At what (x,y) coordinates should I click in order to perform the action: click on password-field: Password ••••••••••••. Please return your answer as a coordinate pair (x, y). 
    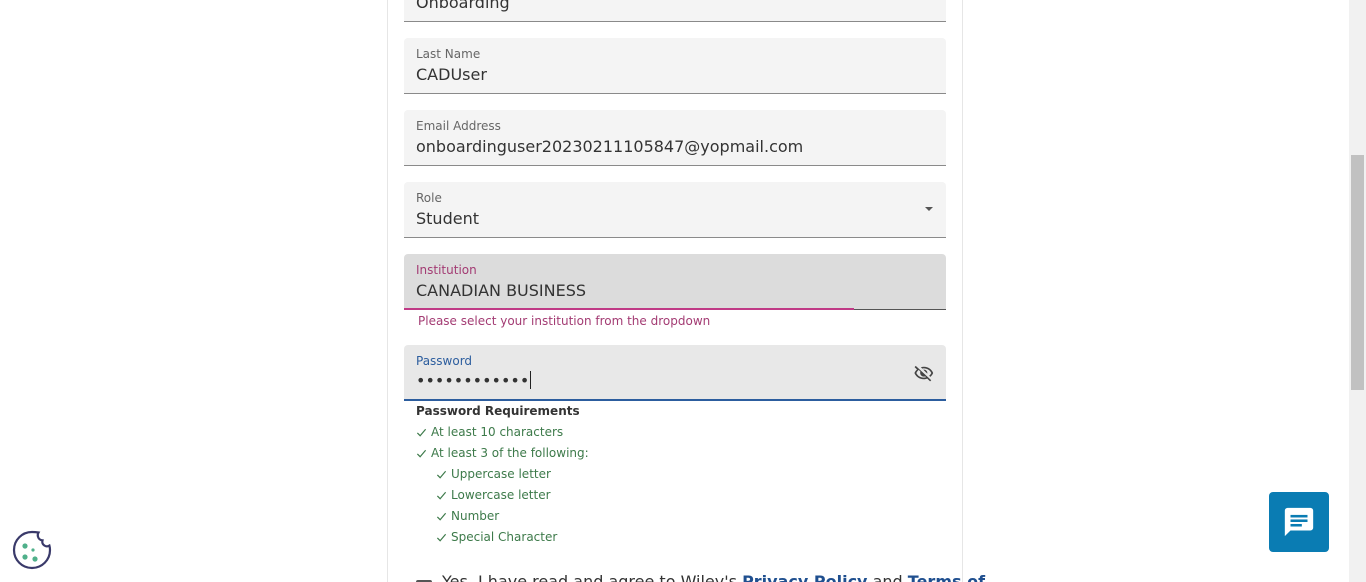
    Looking at the image, I should click on (675, 373).